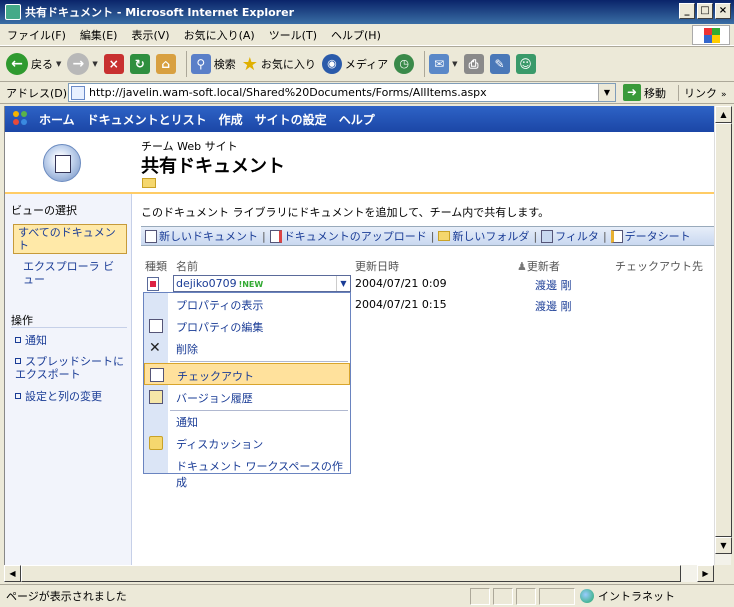 Image resolution: width=734 pixels, height=607 pixels. What do you see at coordinates (58, 396) in the screenshot?
I see `action-modify-settings: 設定と列の変更` at bounding box center [58, 396].